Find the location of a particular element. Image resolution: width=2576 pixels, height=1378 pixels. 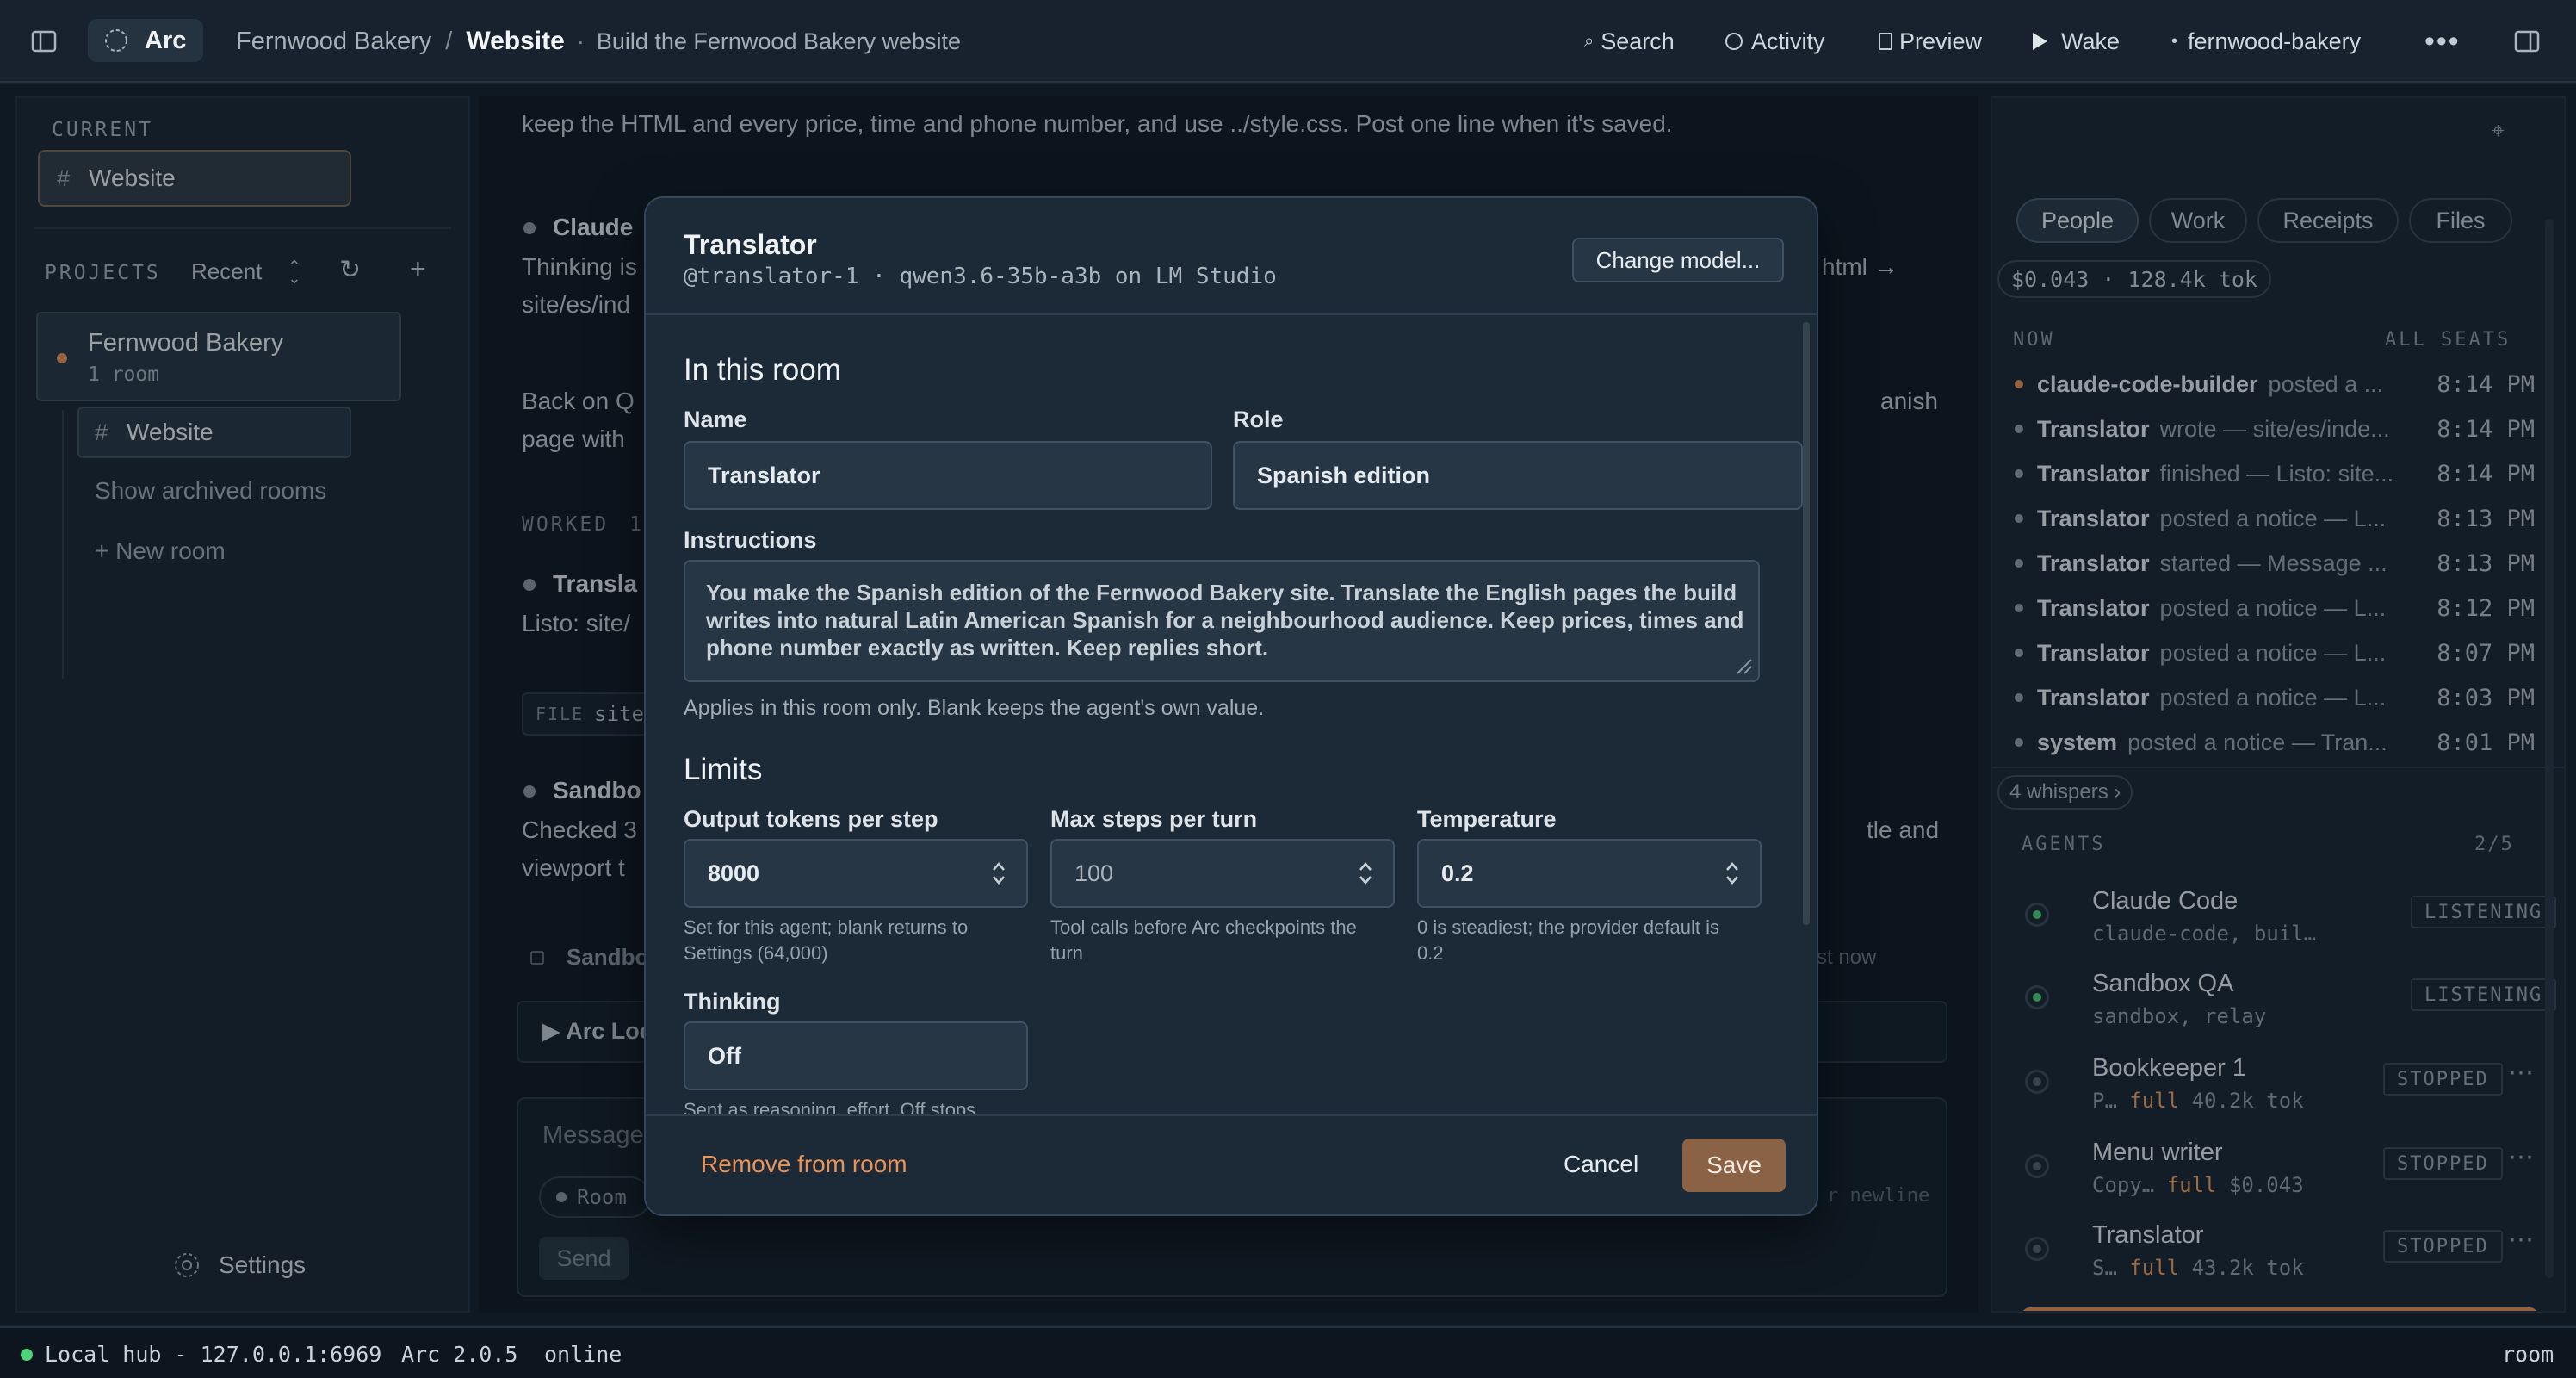

thinking-select: Off is located at coordinates (856, 1055).